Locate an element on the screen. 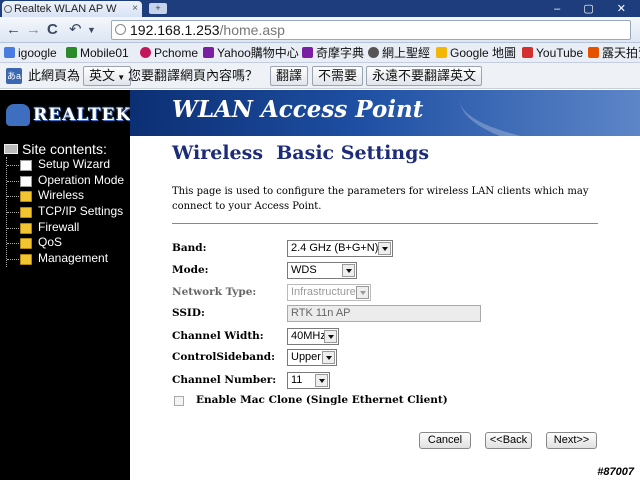 The image size is (640, 480). bible-icon is located at coordinates (373, 52).